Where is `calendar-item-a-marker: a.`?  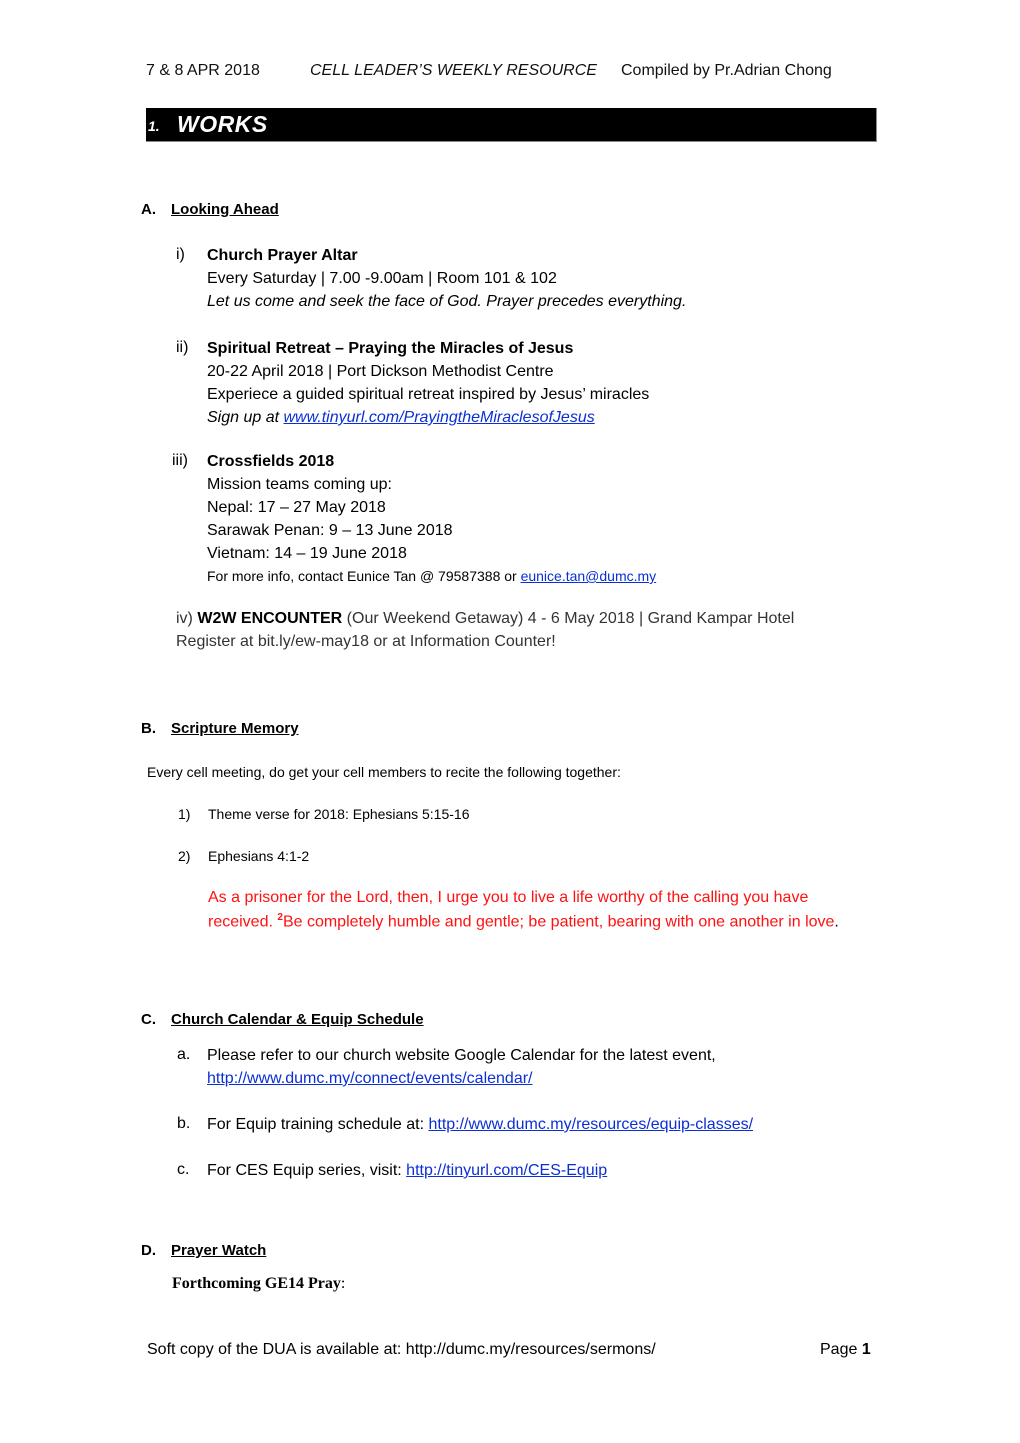
calendar-item-a-marker: a. is located at coordinates (184, 1054).